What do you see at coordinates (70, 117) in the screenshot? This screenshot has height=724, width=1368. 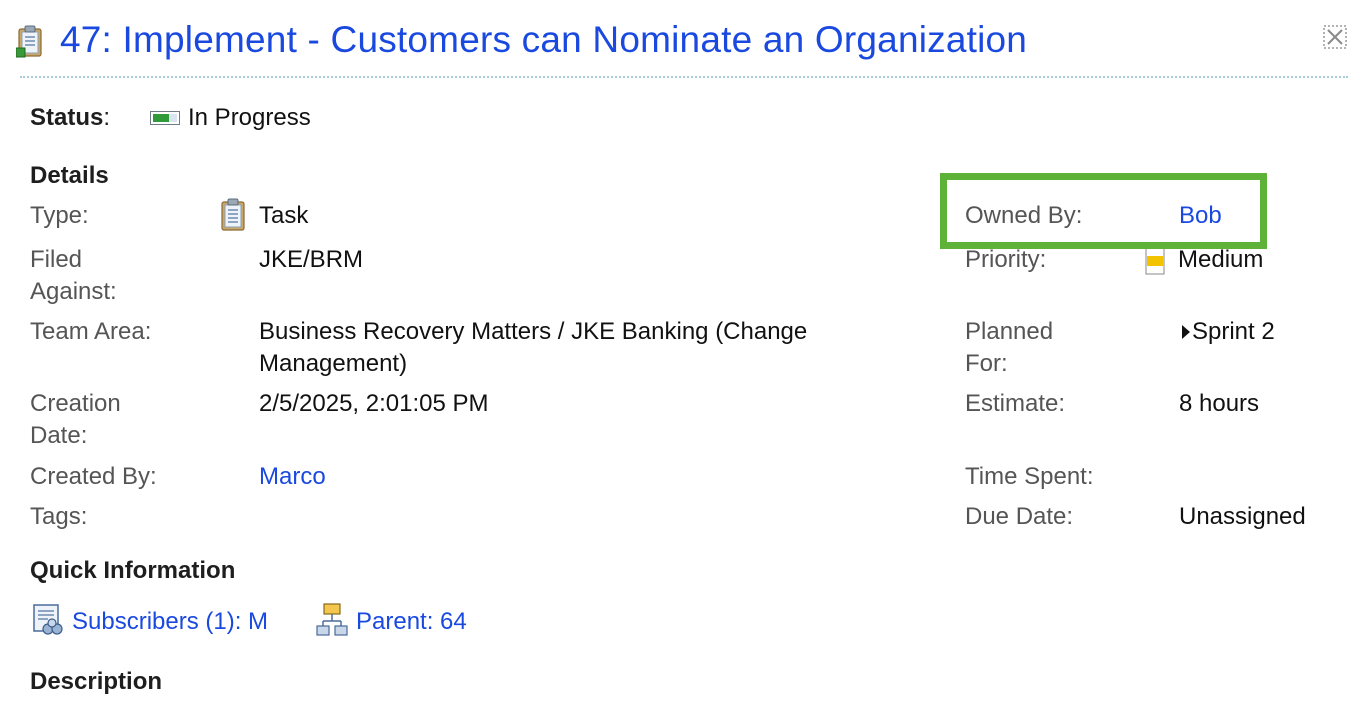 I see `status-label: Status:` at bounding box center [70, 117].